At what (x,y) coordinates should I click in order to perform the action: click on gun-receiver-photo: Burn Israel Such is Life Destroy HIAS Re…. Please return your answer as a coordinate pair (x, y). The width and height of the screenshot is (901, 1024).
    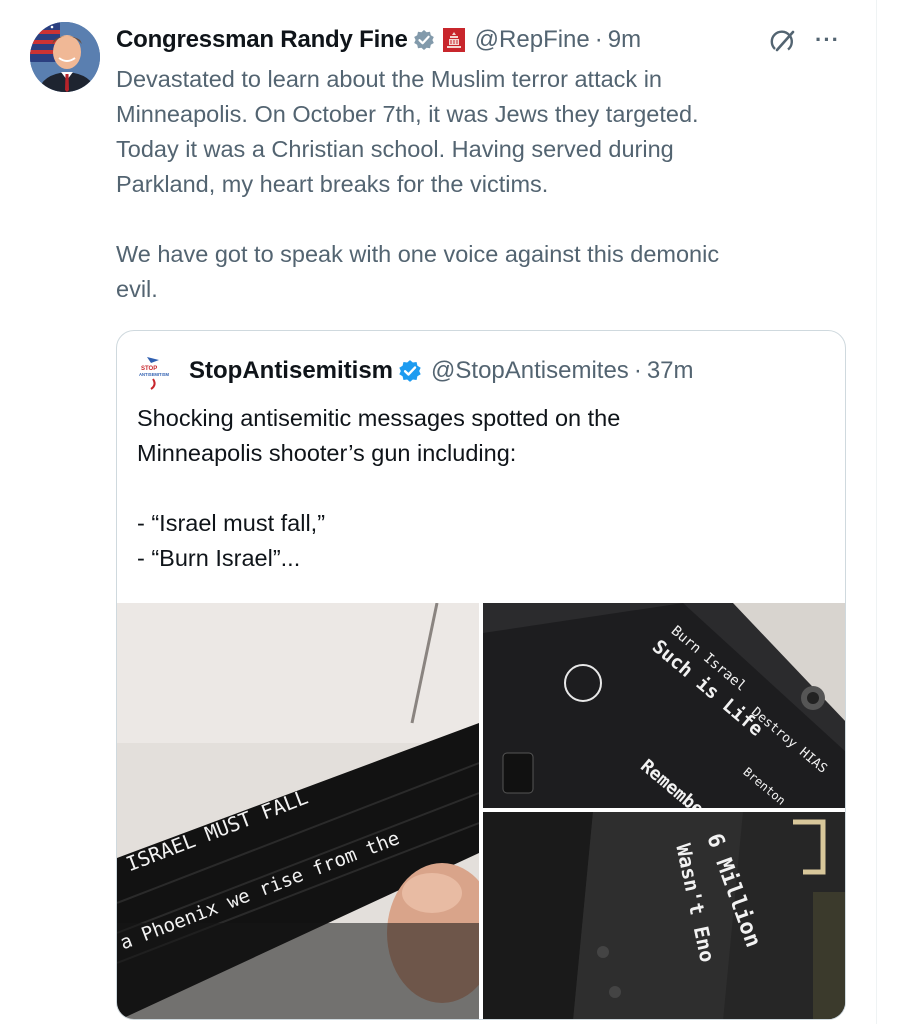
    Looking at the image, I should click on (664, 705).